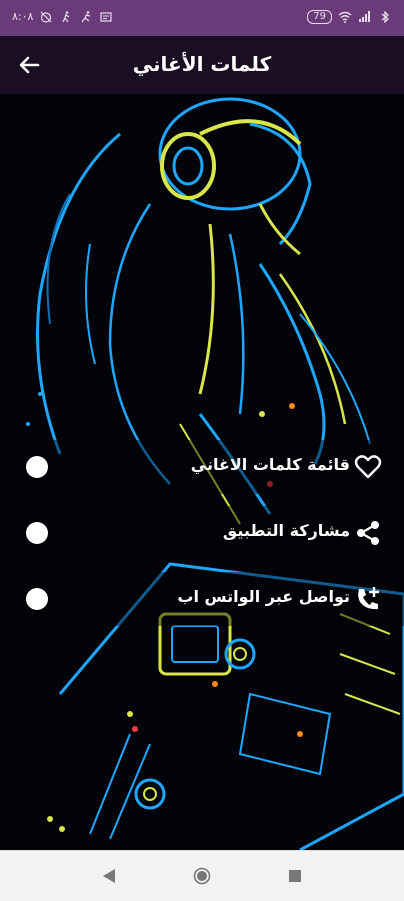 The height and width of the screenshot is (901, 404). Describe the element at coordinates (23, 16) in the screenshot. I see `status-time: ٨:٠٨` at that location.